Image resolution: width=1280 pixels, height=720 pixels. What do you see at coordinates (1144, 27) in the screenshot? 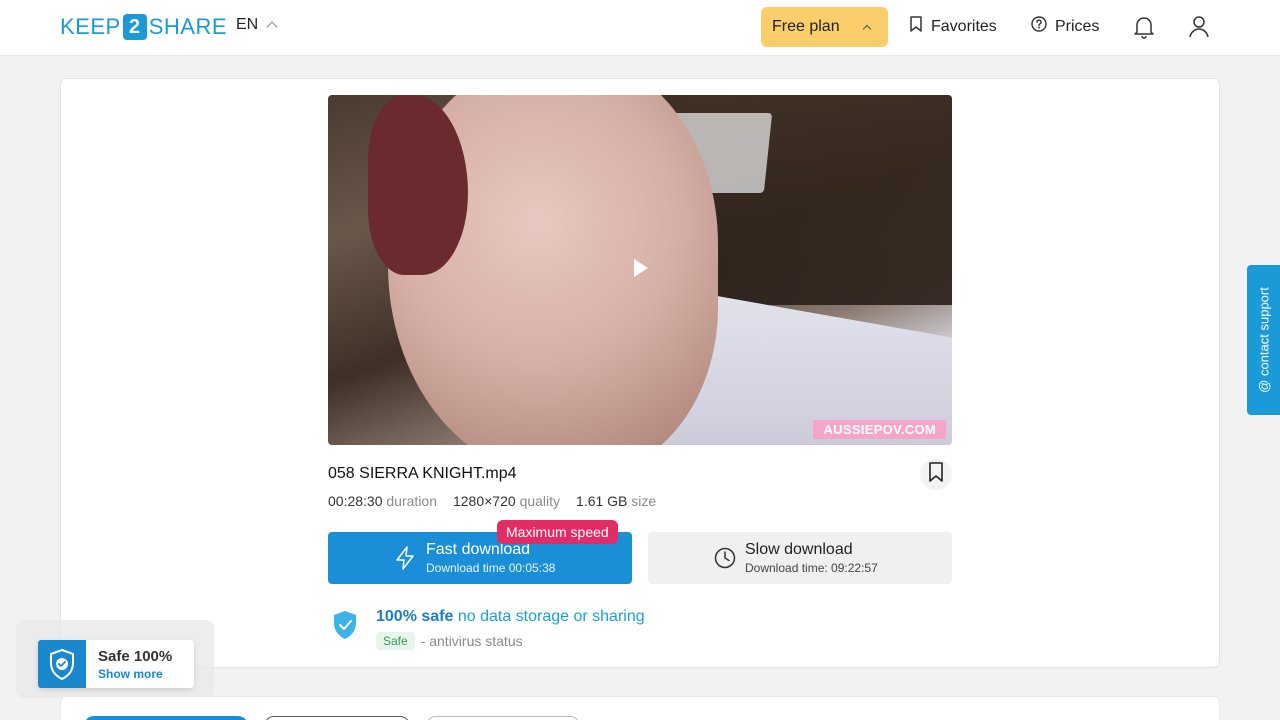
I see `bell-icon` at bounding box center [1144, 27].